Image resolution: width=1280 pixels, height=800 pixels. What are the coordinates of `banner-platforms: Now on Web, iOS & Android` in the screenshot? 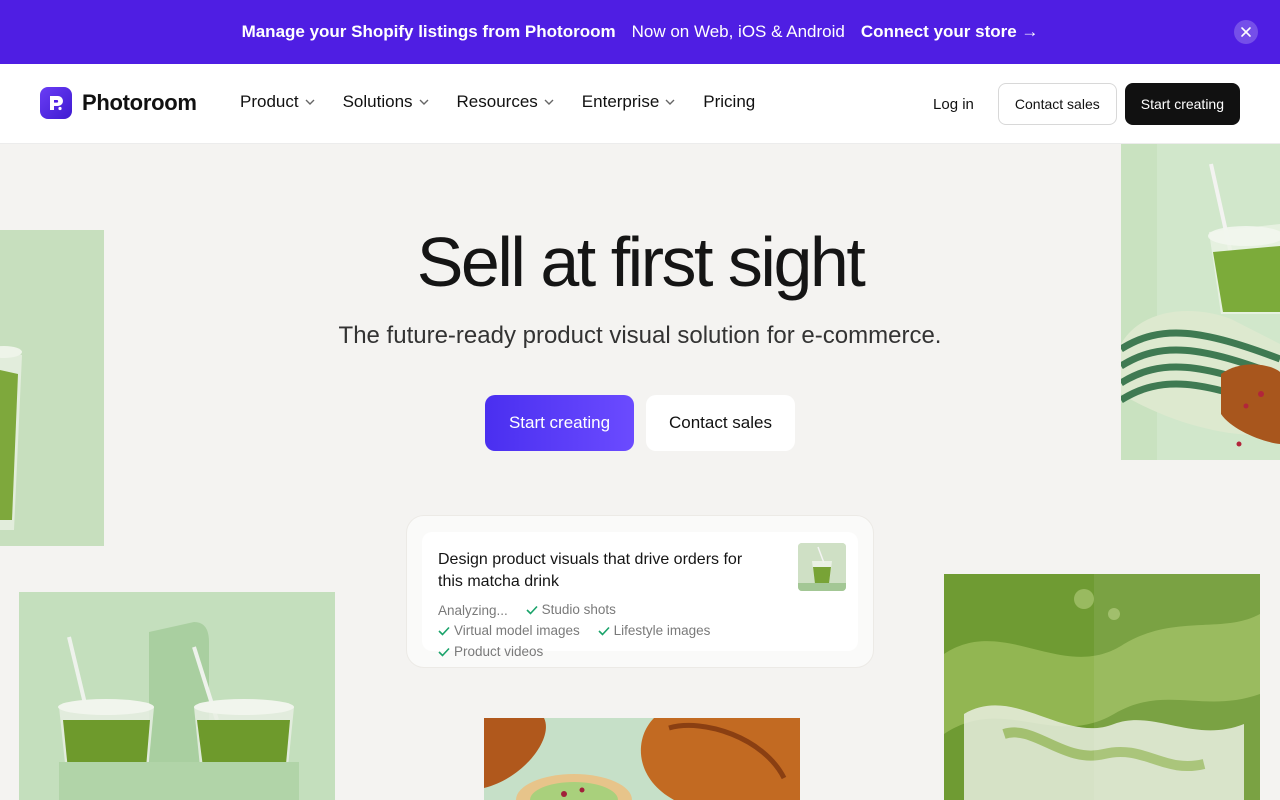 It's located at (738, 31).